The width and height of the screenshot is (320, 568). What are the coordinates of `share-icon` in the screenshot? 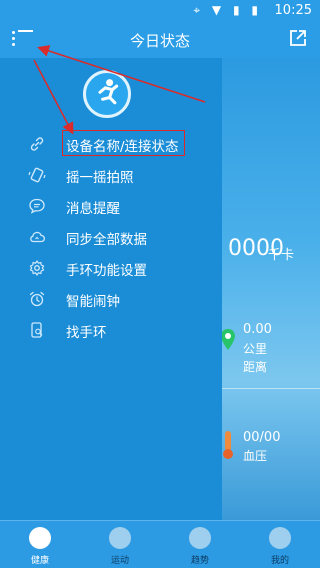 It's located at (298, 38).